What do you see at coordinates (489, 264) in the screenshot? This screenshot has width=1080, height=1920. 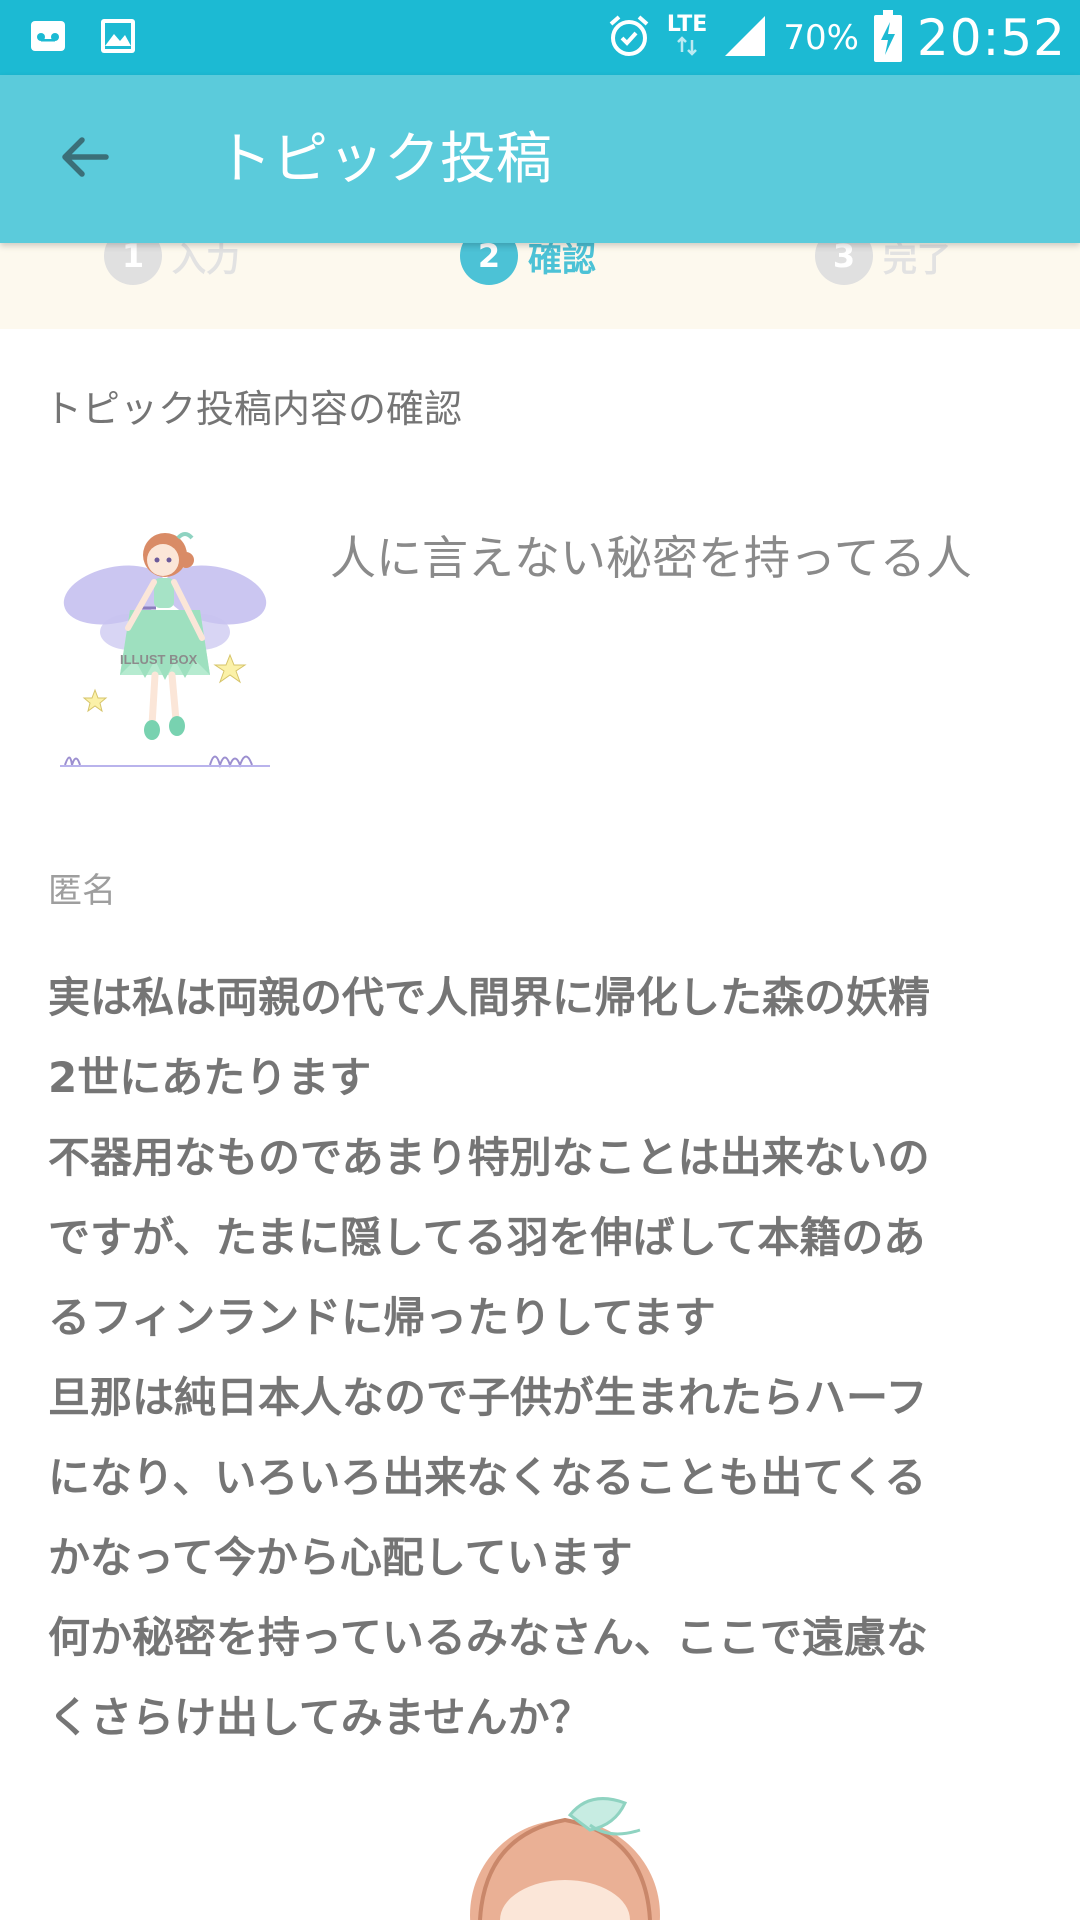 I see `step-number: 2` at bounding box center [489, 264].